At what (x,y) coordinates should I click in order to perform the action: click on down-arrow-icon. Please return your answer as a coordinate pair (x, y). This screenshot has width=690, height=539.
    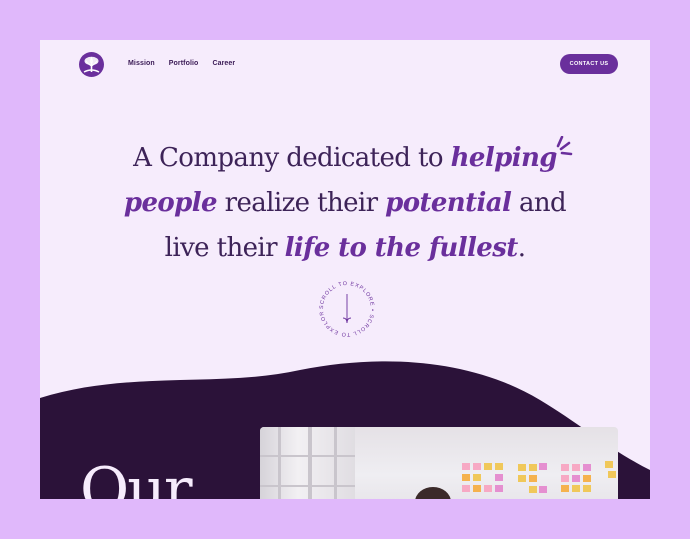
    Looking at the image, I should click on (347, 309).